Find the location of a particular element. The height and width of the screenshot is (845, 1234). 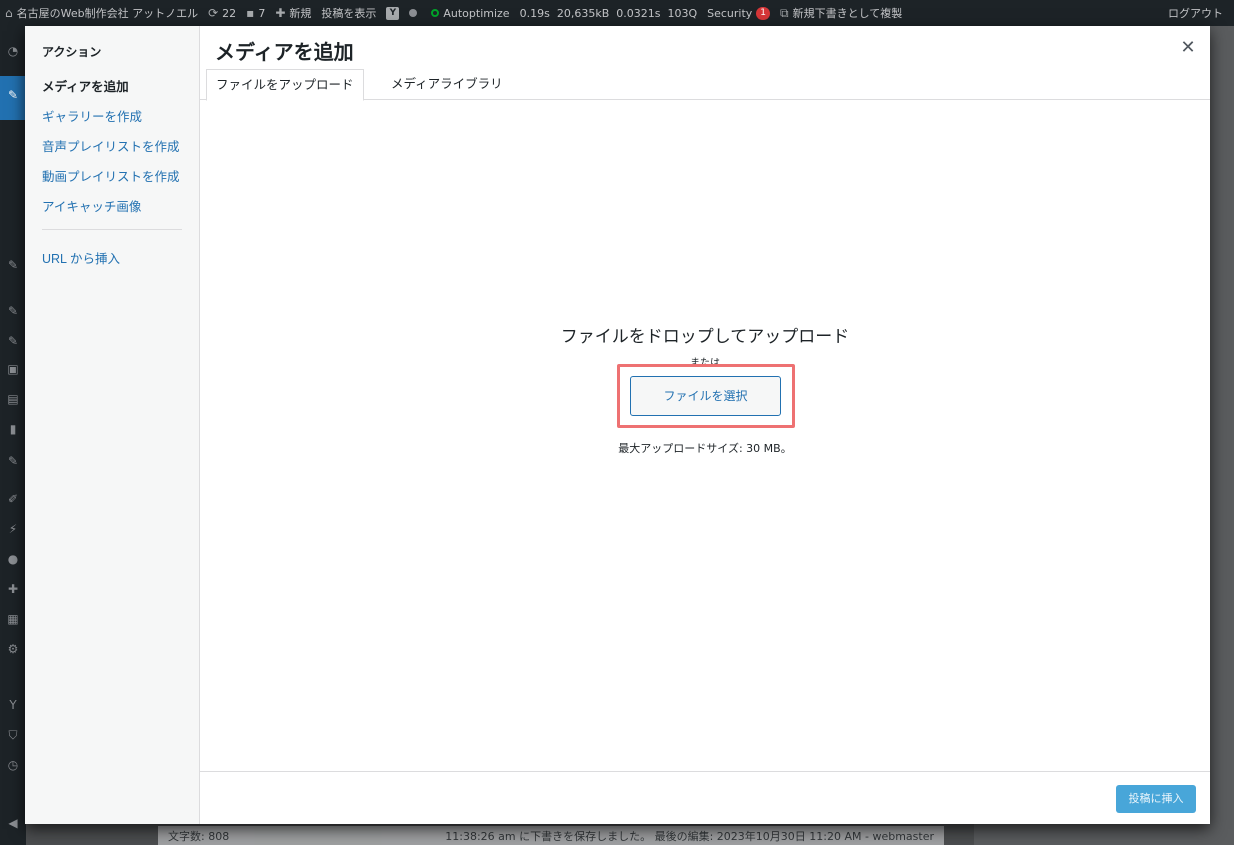

clock-icon: ◷ is located at coordinates (13, 765).